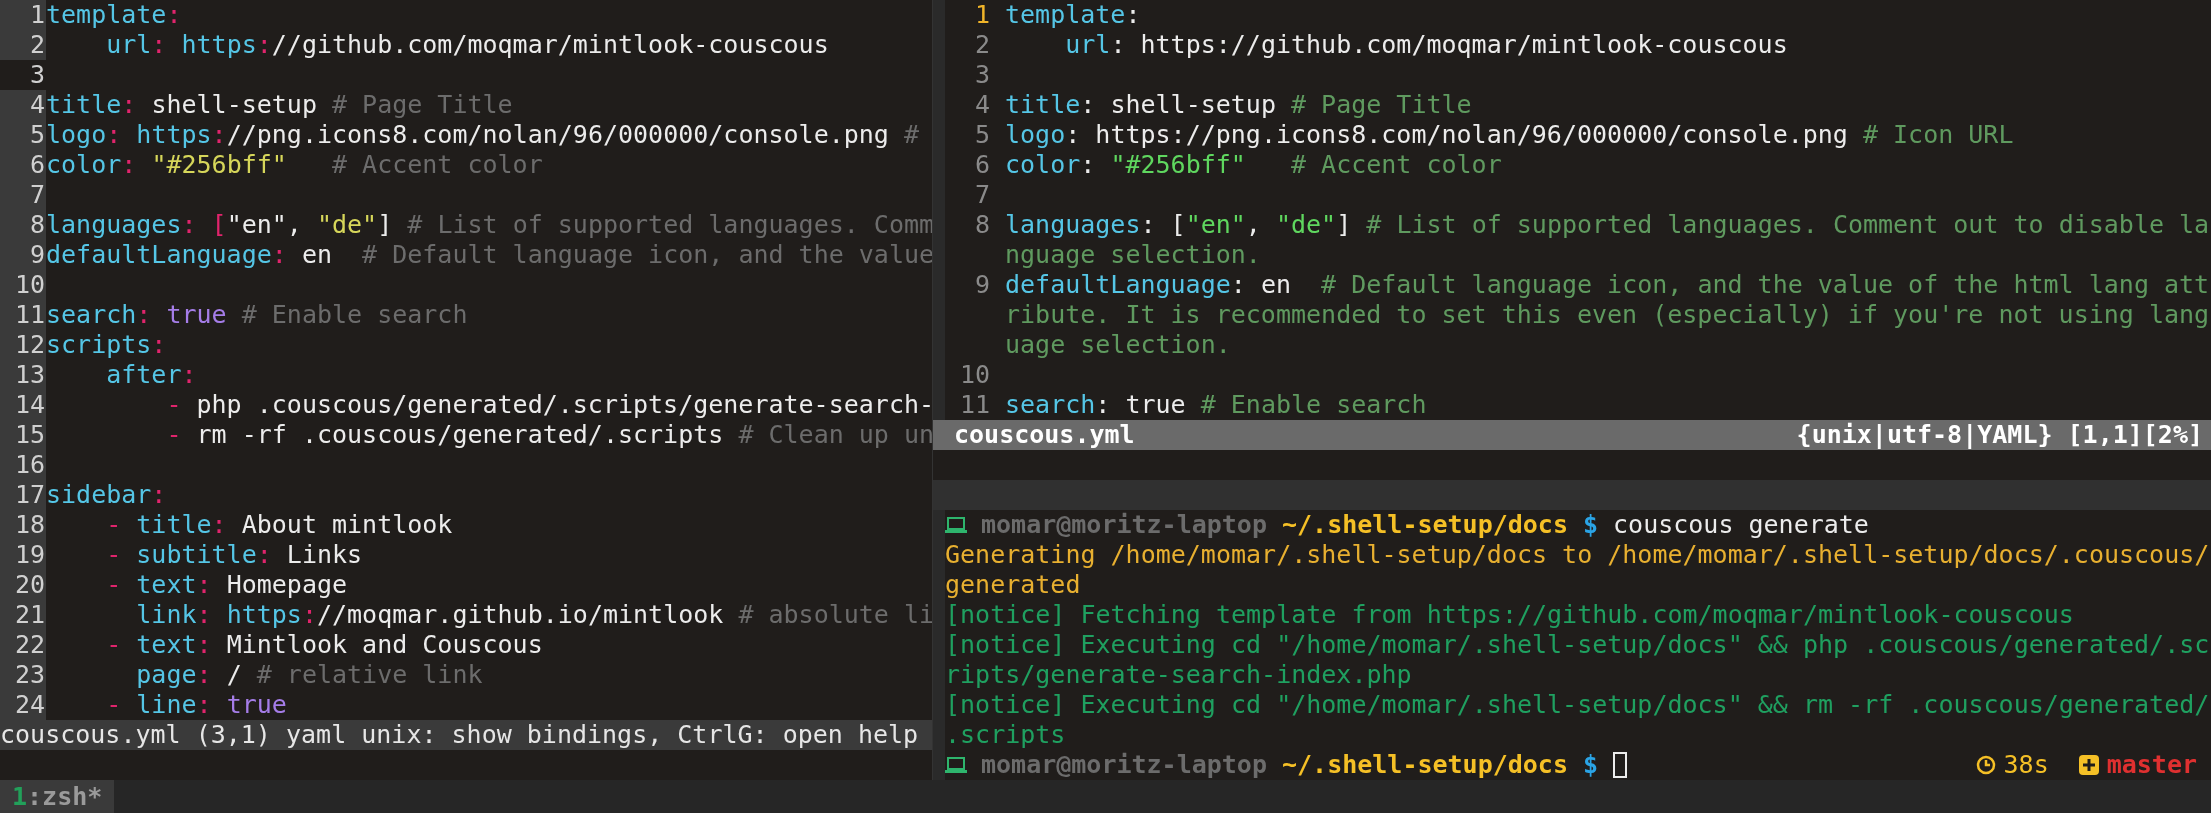  Describe the element at coordinates (1985, 765) in the screenshot. I see `clock-icon` at that location.